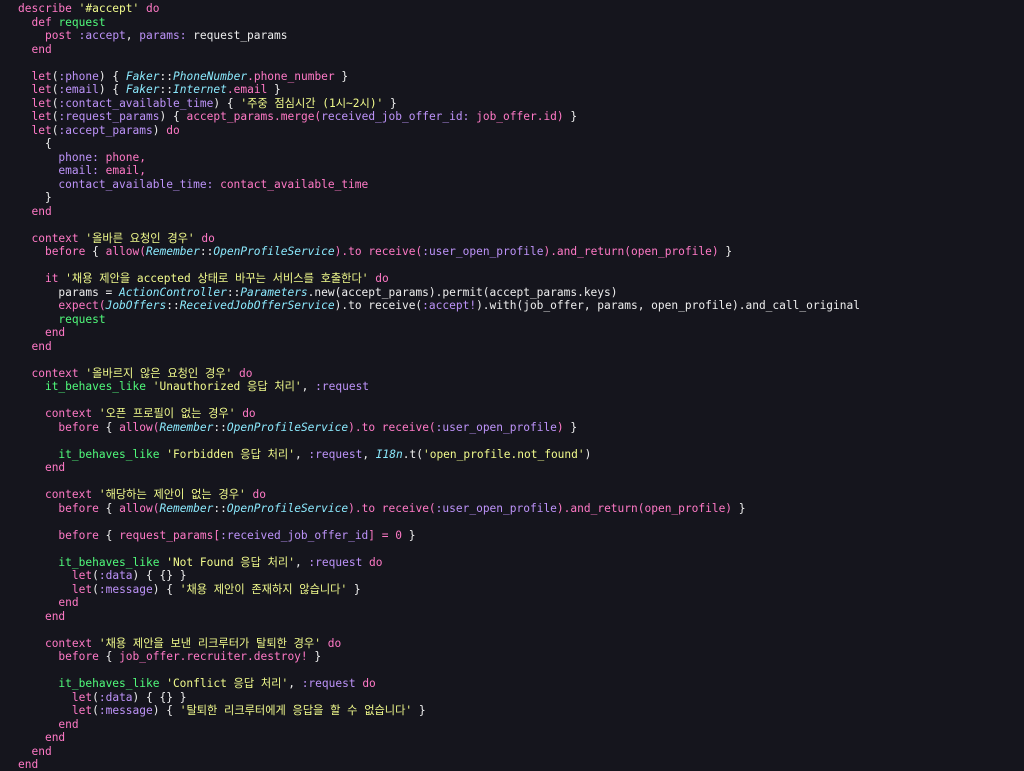 The image size is (1024, 771). Describe the element at coordinates (521, 185) in the screenshot. I see `code-line: contact_available_time` at that location.